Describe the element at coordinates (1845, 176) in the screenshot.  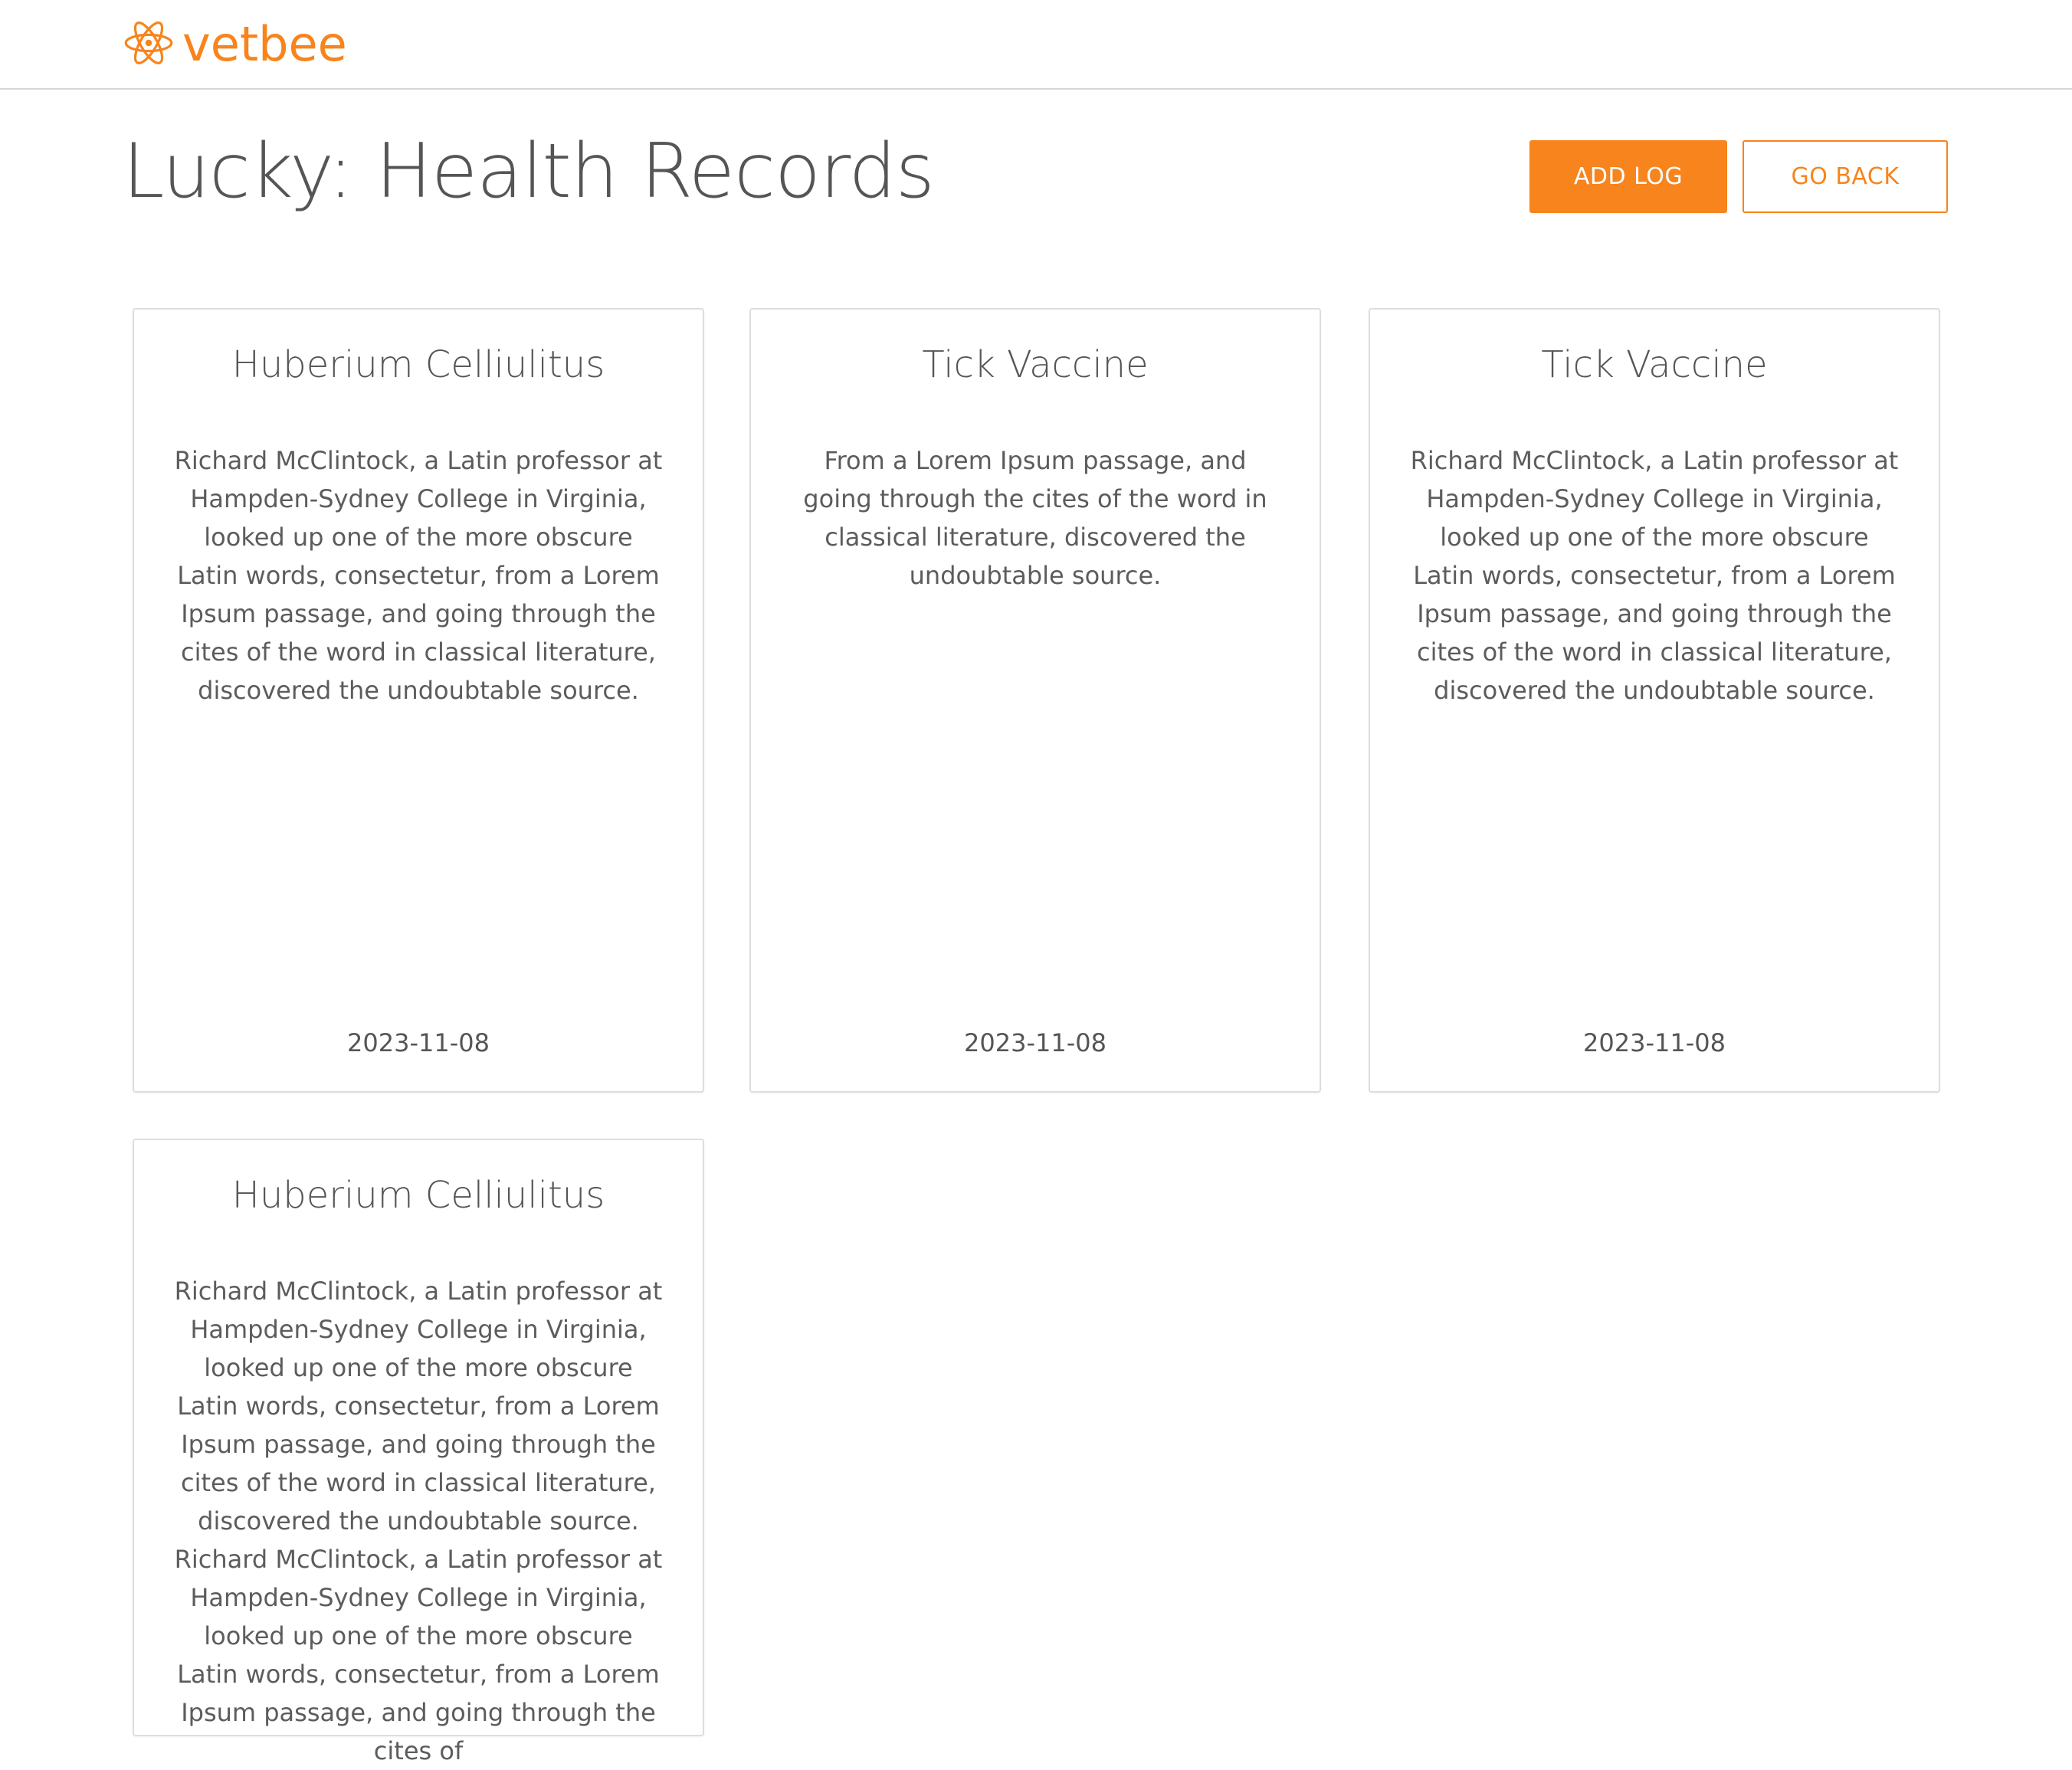
I see `go-back-button: GO BACK` at that location.